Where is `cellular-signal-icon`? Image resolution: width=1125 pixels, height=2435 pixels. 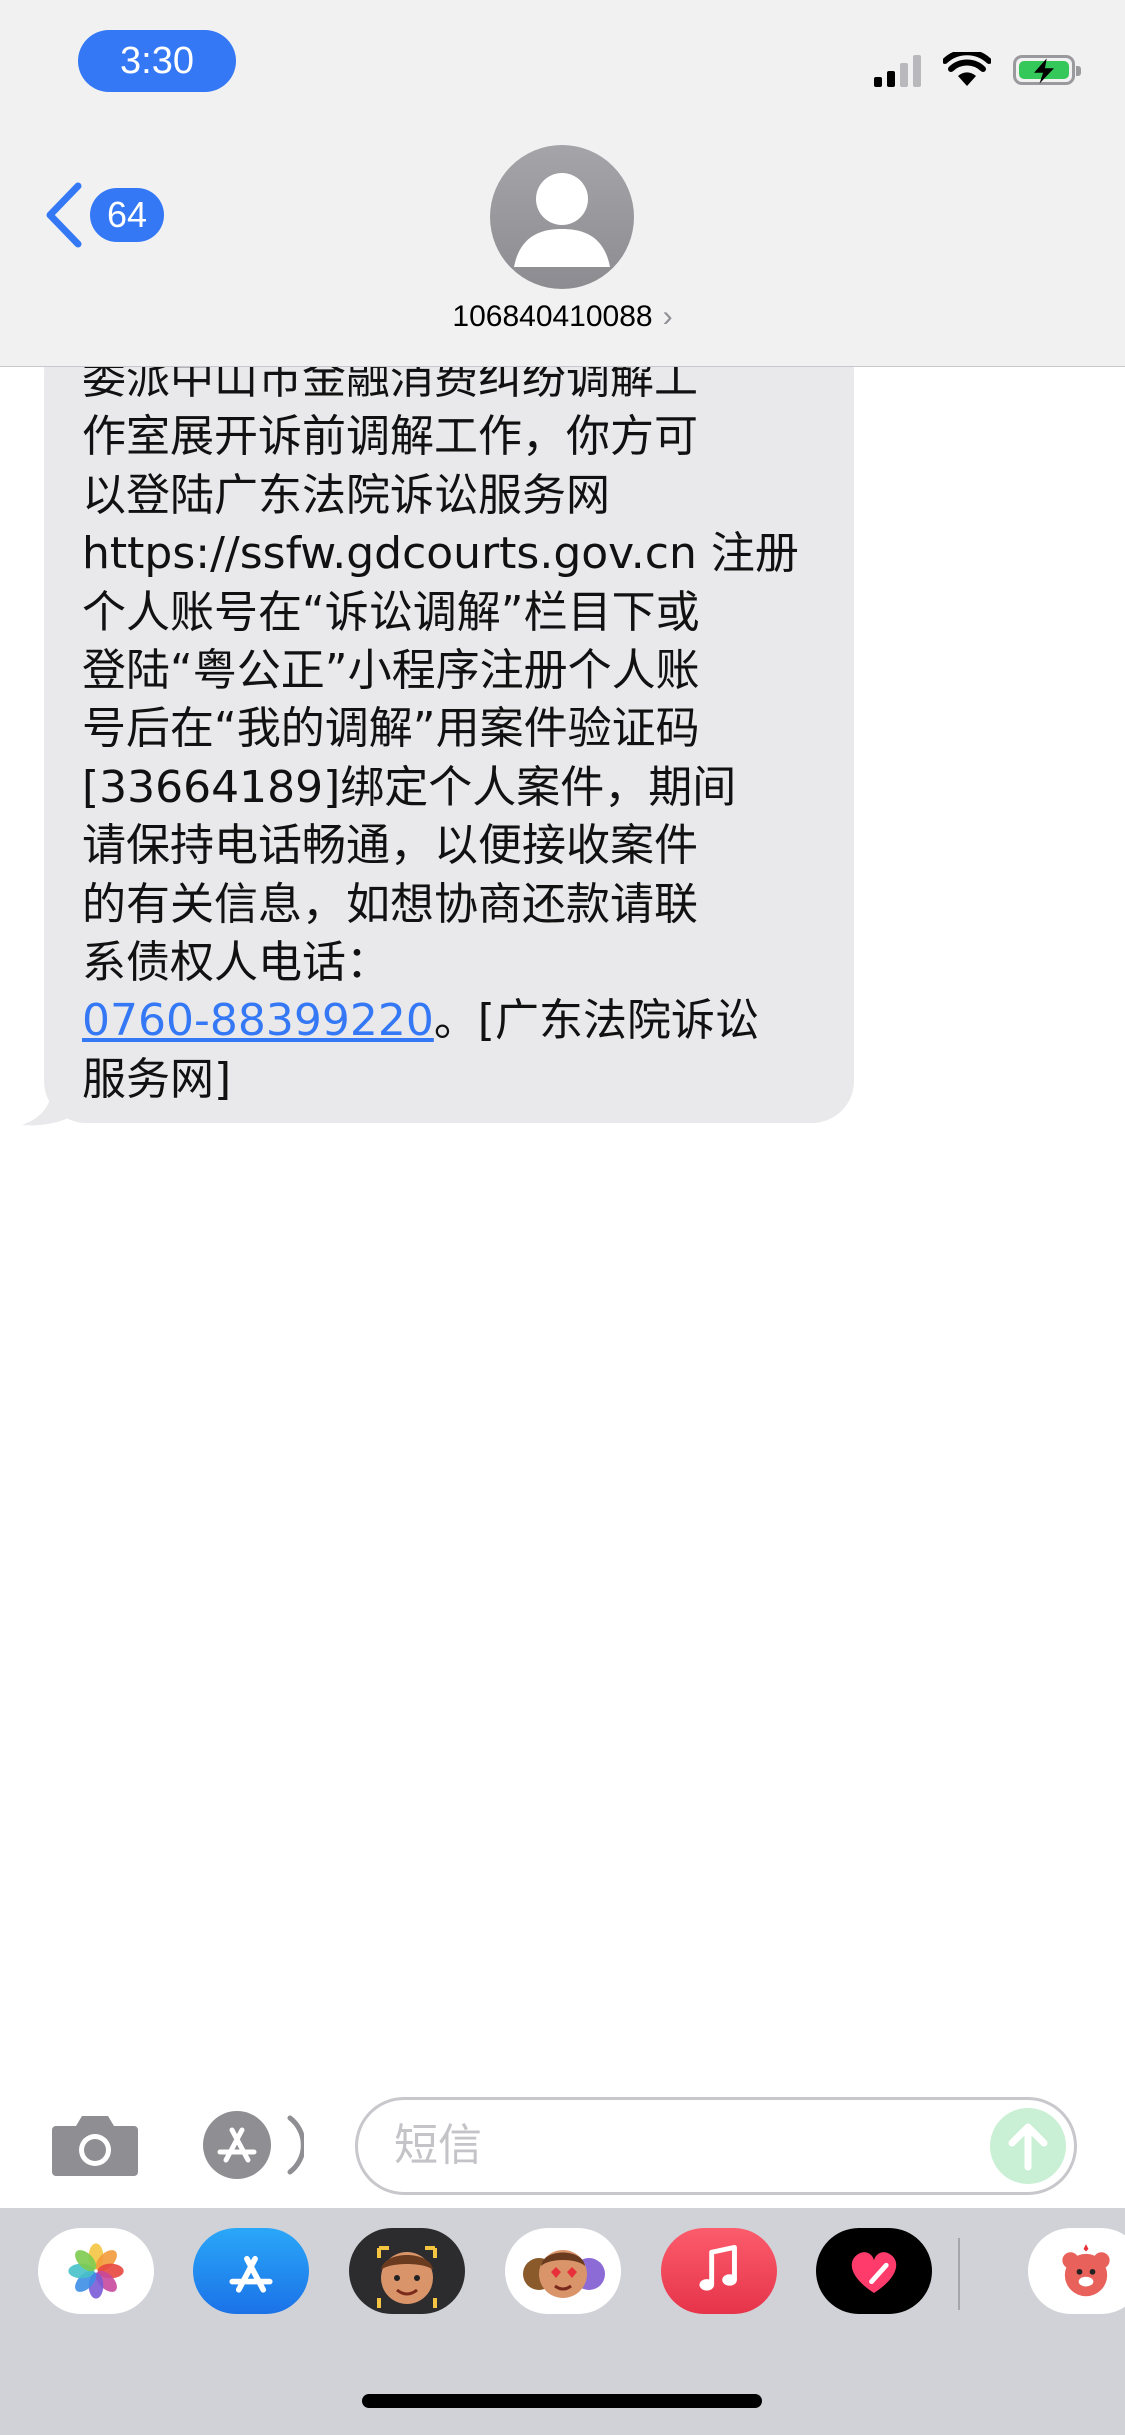
cellular-signal-icon is located at coordinates (897, 70).